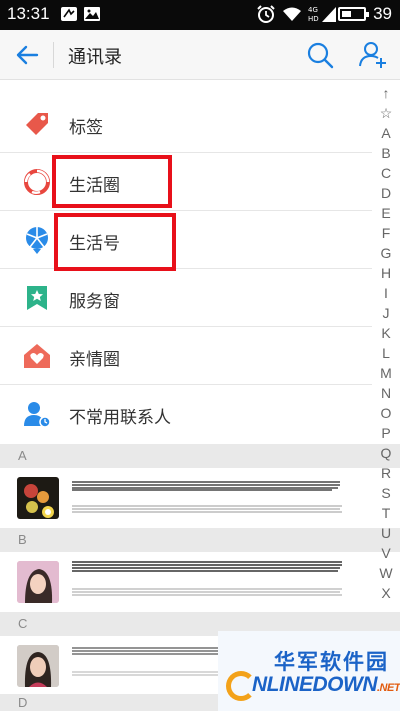 The height and width of the screenshot is (711, 400). Describe the element at coordinates (386, 153) in the screenshot. I see `index-letter: B` at that location.